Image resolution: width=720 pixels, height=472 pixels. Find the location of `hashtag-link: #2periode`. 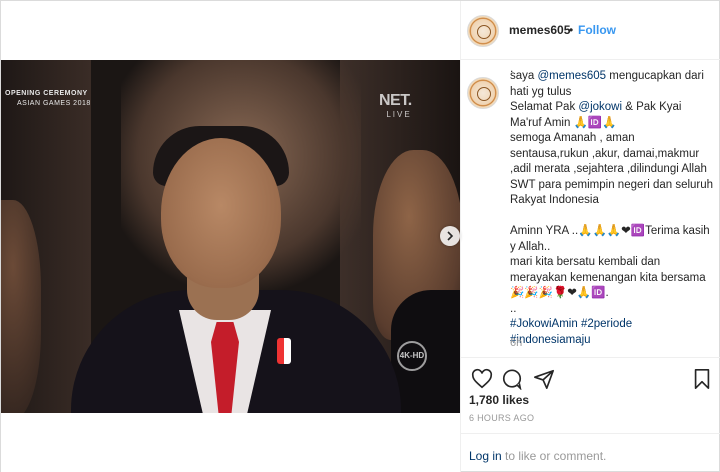

hashtag-link: #2periode is located at coordinates (606, 324).